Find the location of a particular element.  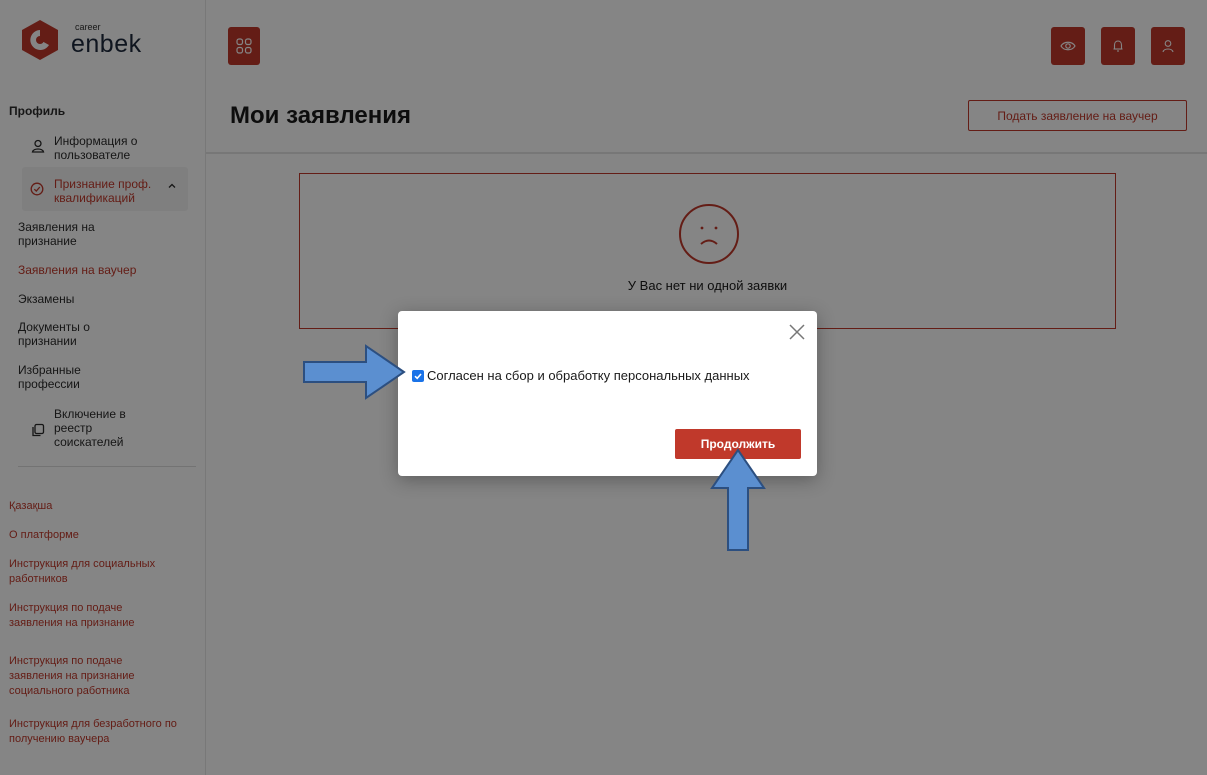

annotation-arrow-right is located at coordinates (354, 372).